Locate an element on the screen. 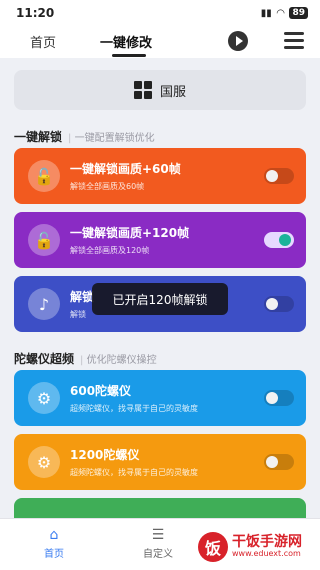  signal-icon: ▮▮ is located at coordinates (266, 13).